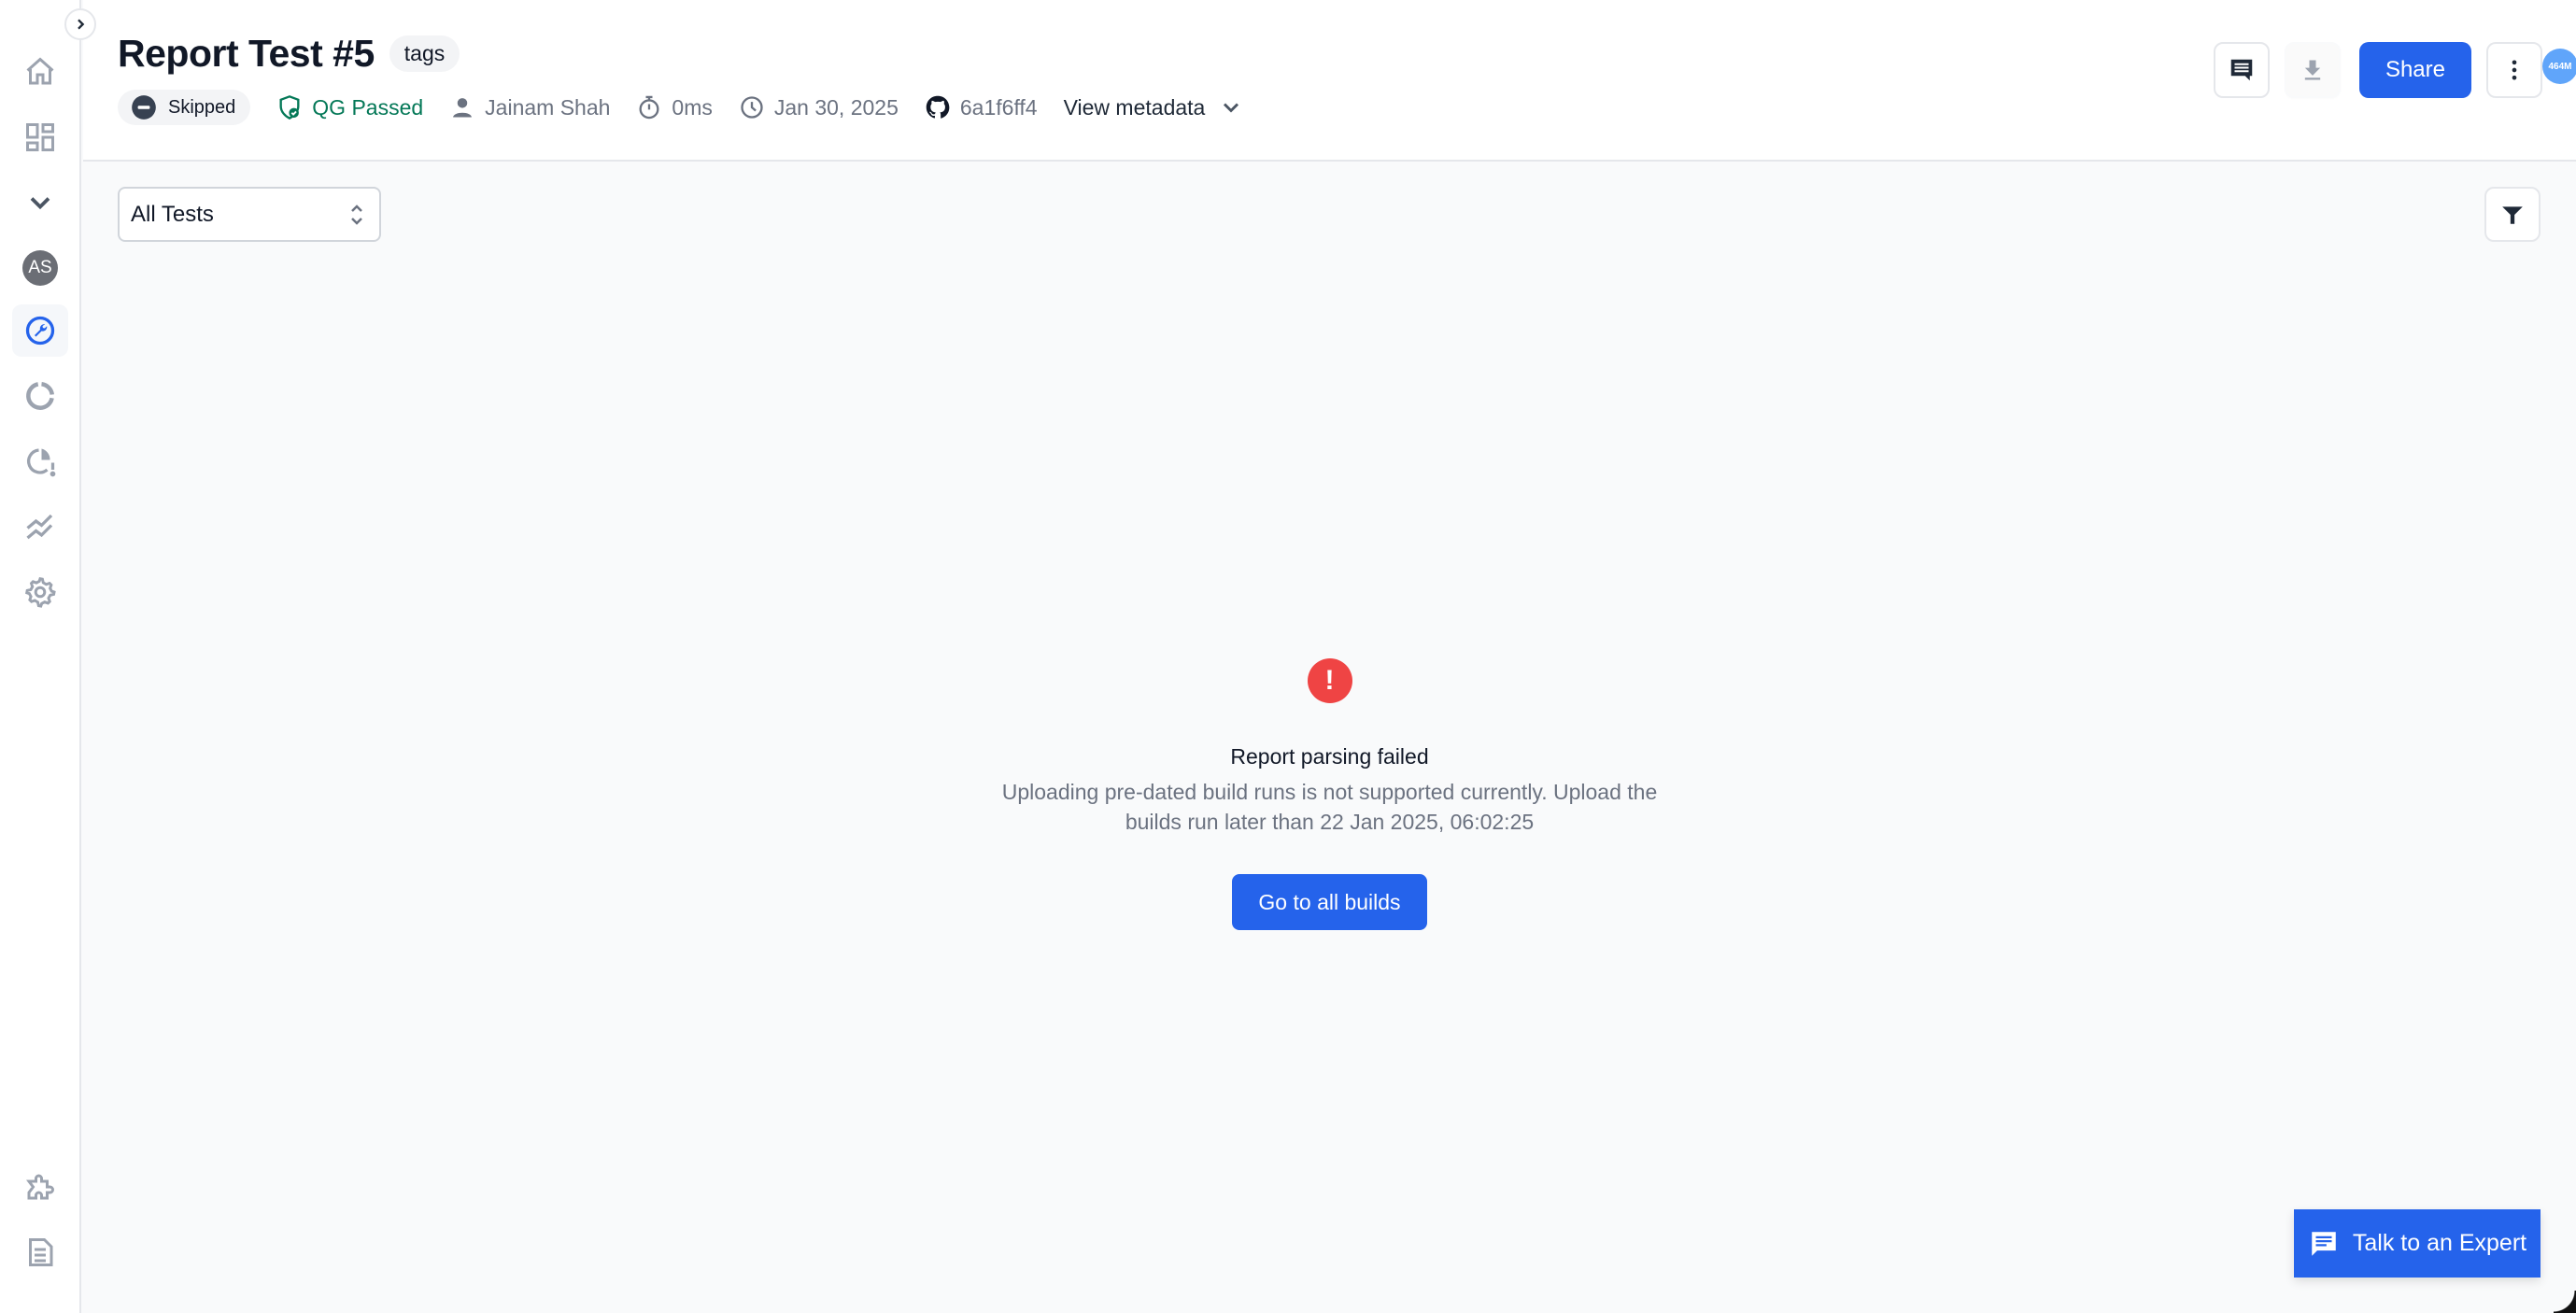 This screenshot has height=1313, width=2576. I want to click on date-info: Jan 30, 2025, so click(819, 107).